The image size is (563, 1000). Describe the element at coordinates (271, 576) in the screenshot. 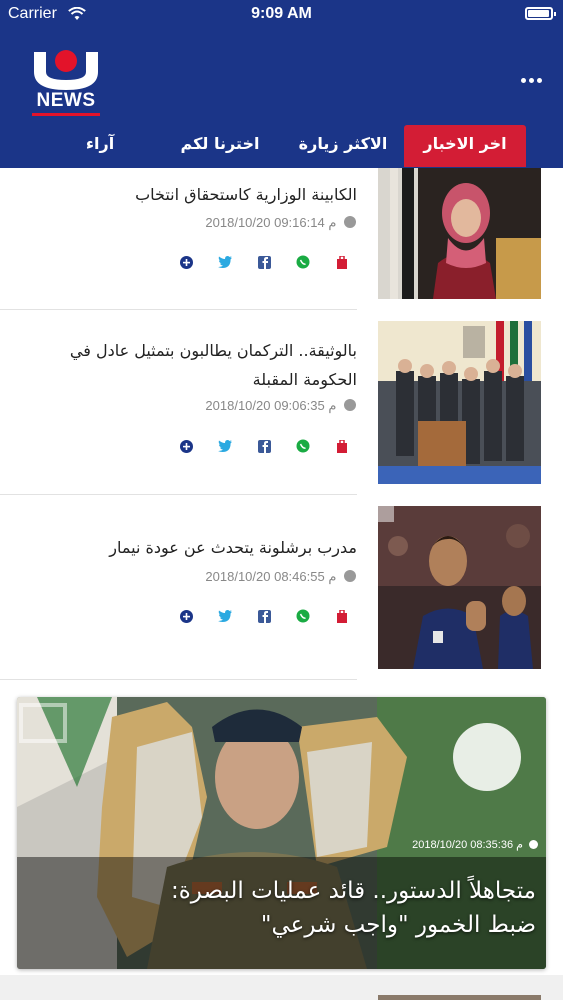

I see `news-date-text: 2018/10/20 08:46:55 م` at that location.